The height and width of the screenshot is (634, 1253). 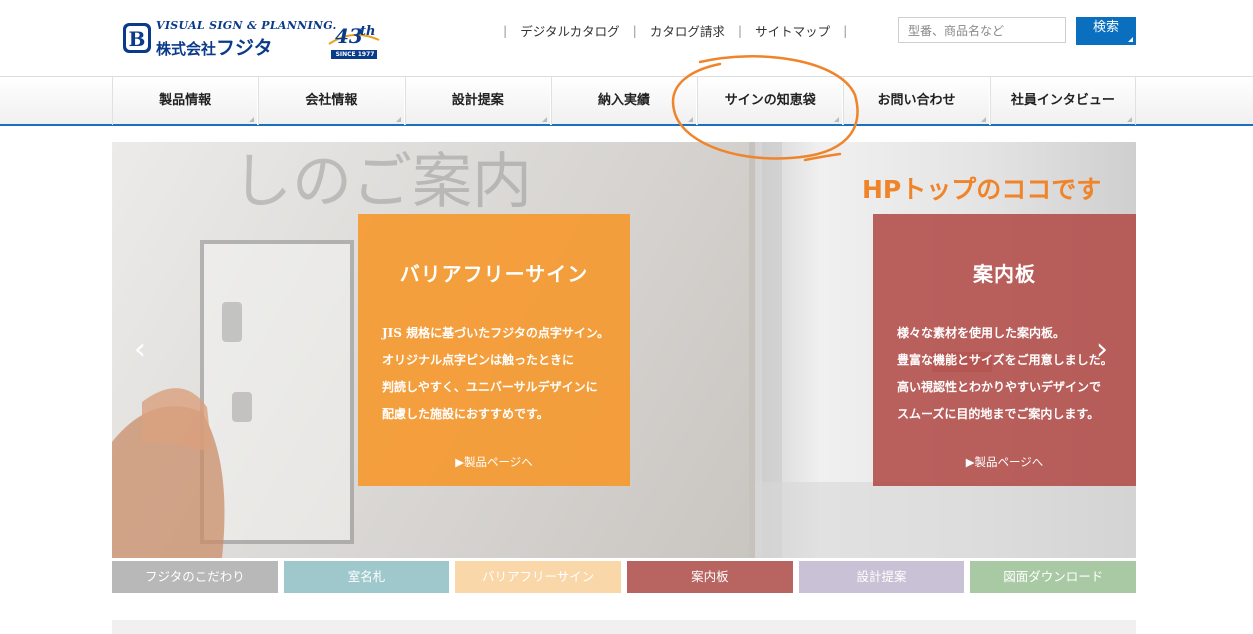 I want to click on category-button-room-plate: 室名札, so click(x=366, y=577).